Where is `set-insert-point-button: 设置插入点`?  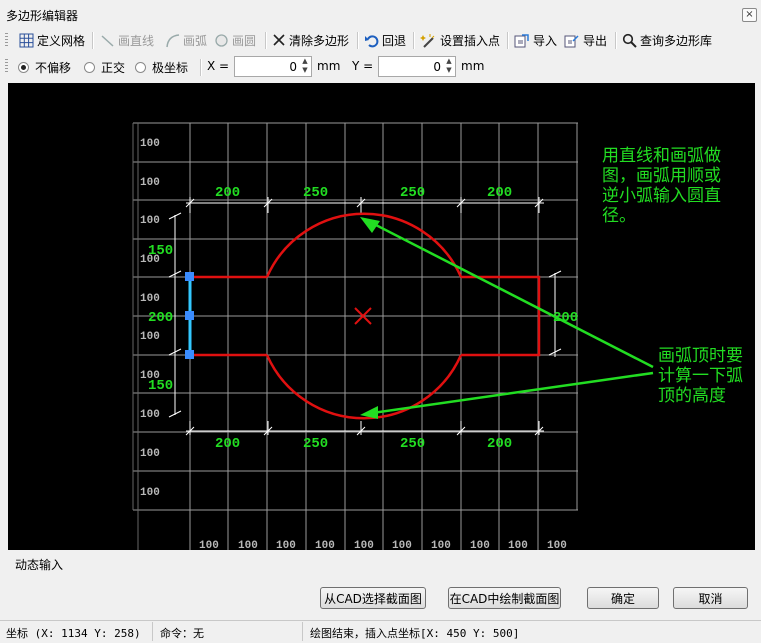 set-insert-point-button: 设置插入点 is located at coordinates (460, 40).